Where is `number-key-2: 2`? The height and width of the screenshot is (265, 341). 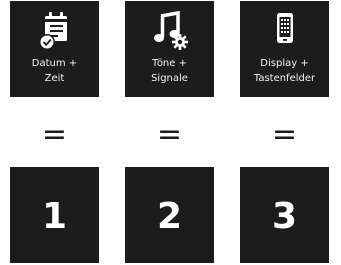 number-key-2: 2 is located at coordinates (169, 215).